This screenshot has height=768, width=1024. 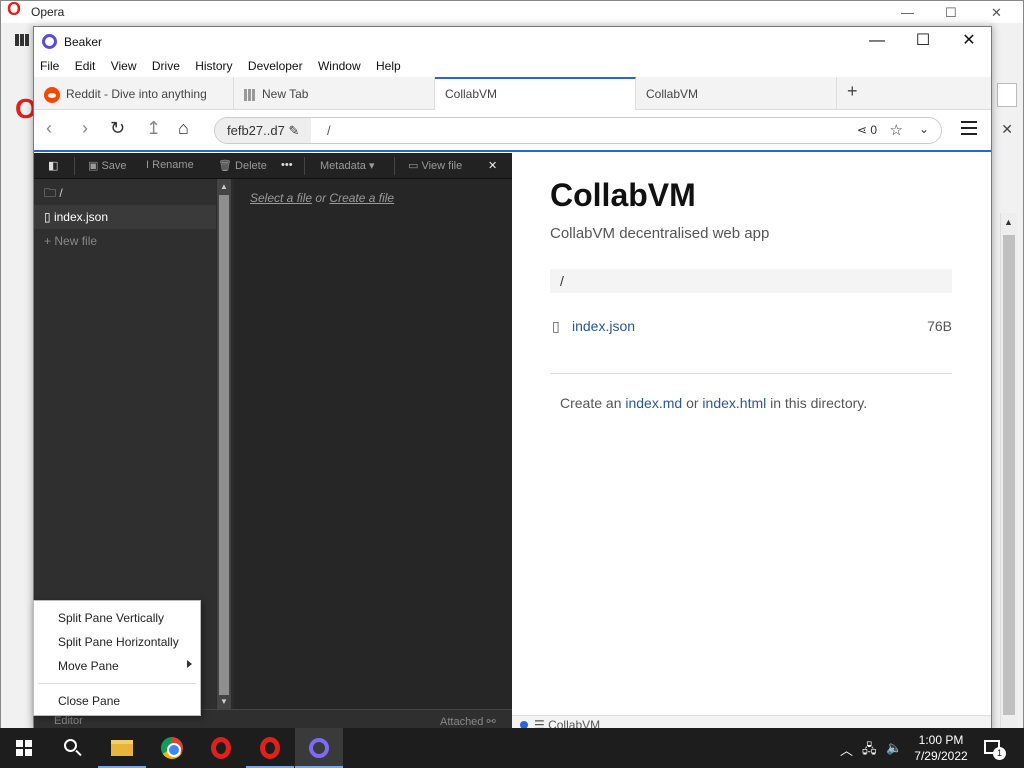 What do you see at coordinates (751, 327) in the screenshot?
I see `file-list-item: ▯ index.json 76B` at bounding box center [751, 327].